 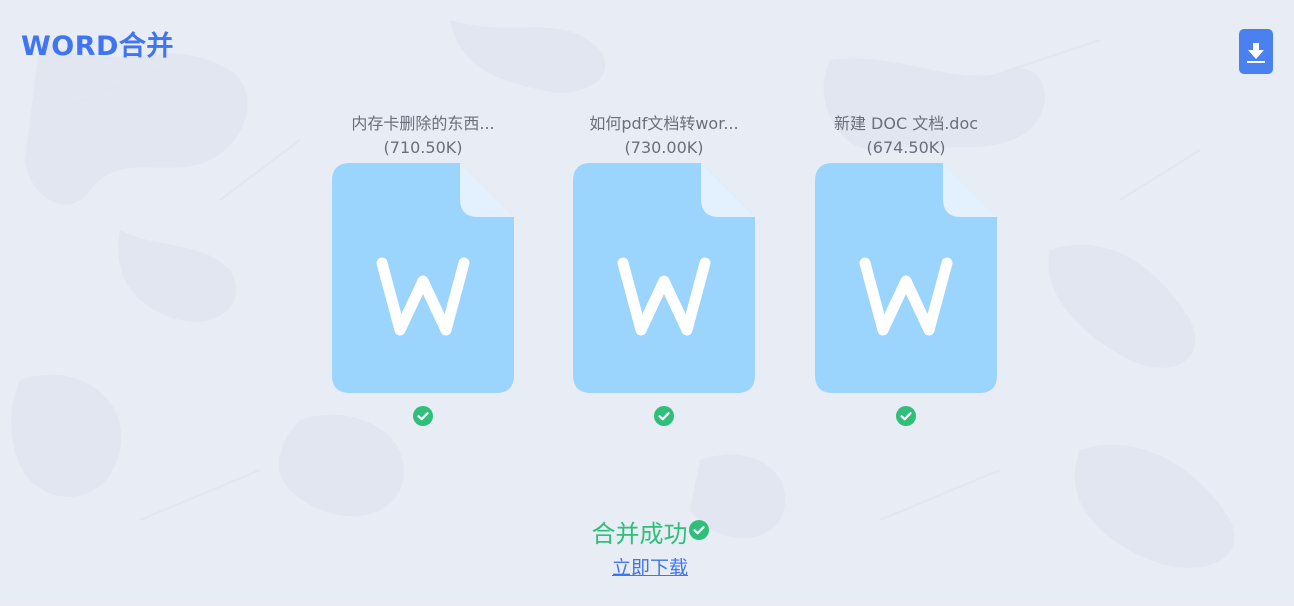 What do you see at coordinates (906, 147) in the screenshot?
I see `file-size: (674.50K)` at bounding box center [906, 147].